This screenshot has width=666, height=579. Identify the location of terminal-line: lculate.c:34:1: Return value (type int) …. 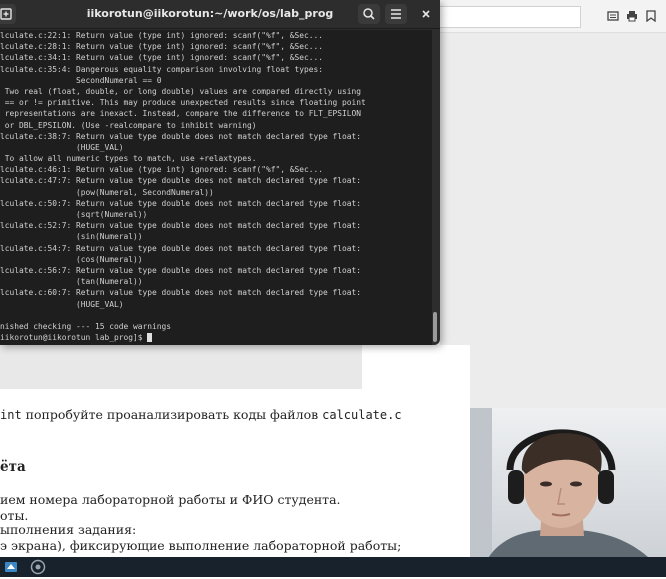
(162, 58).